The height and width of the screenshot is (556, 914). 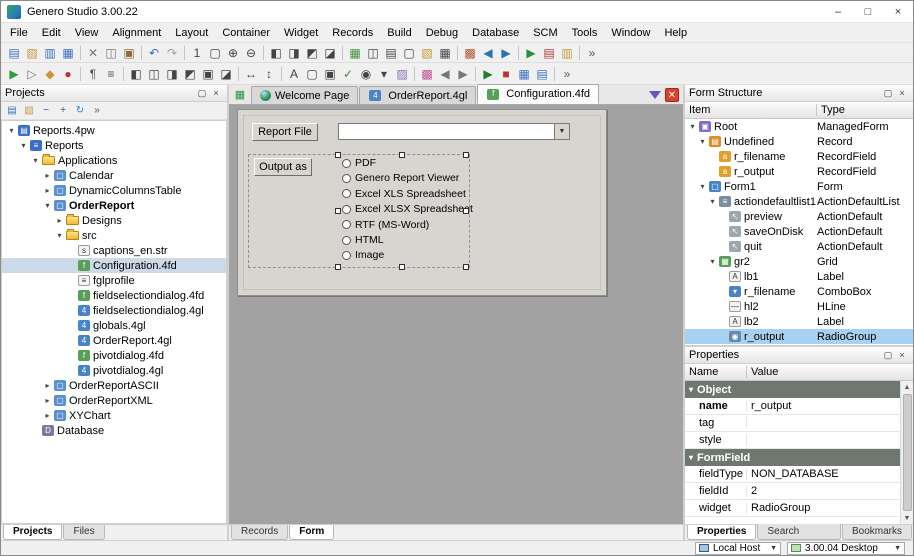 What do you see at coordinates (114, 430) in the screenshot?
I see `project-item-Database: D Database` at bounding box center [114, 430].